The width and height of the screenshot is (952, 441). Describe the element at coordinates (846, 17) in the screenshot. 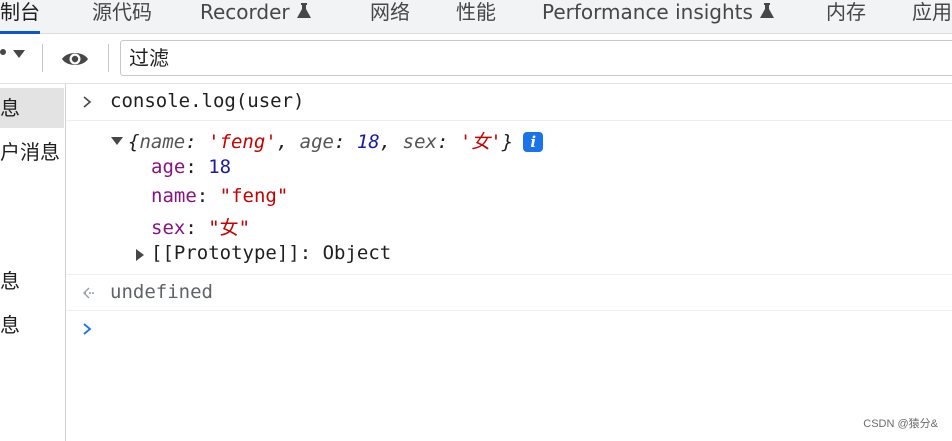

I see `tab-memory: 内存` at that location.